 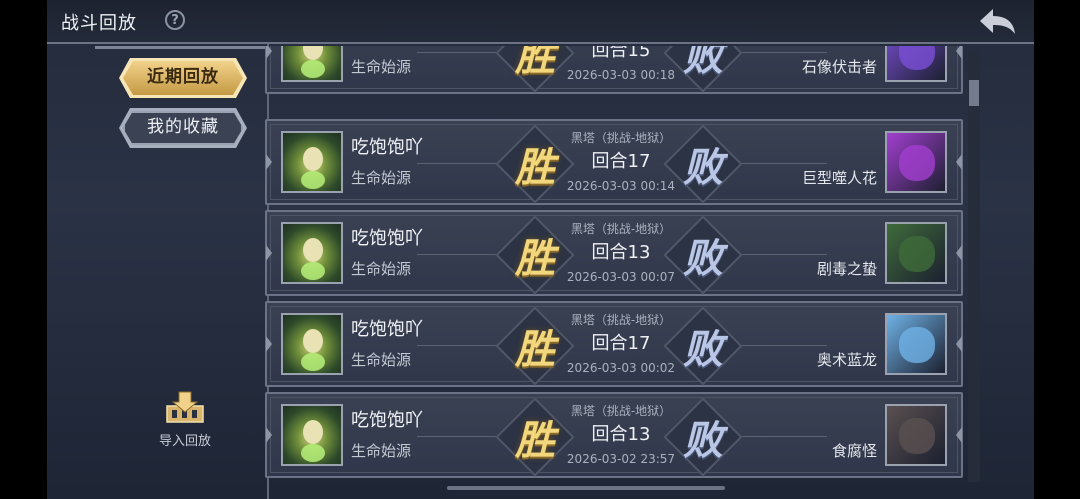 I want to click on battle-time: 2026-03-03 00:02, so click(x=621, y=368).